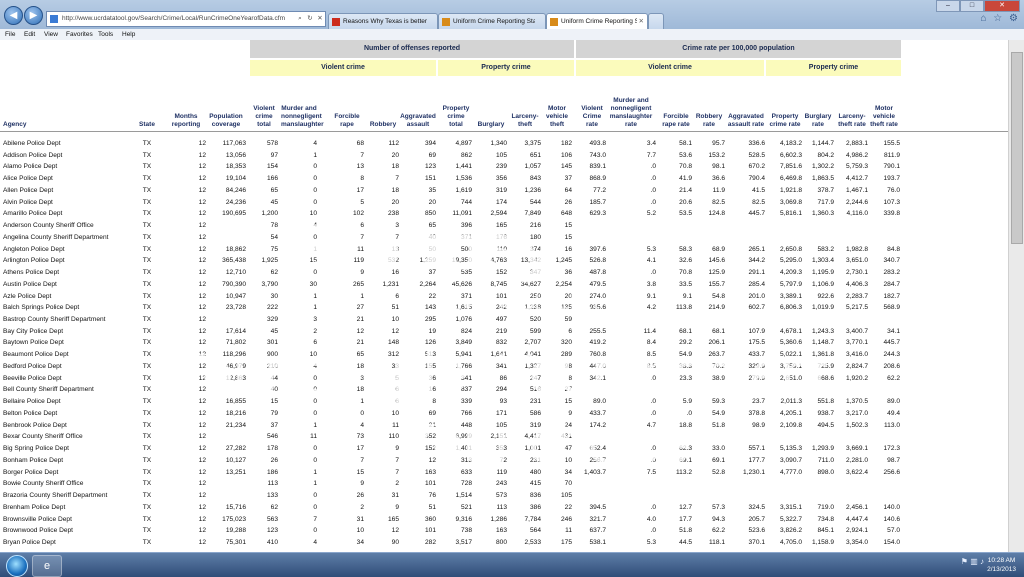  I want to click on cell-agg-assault: 394, so click(430, 143).